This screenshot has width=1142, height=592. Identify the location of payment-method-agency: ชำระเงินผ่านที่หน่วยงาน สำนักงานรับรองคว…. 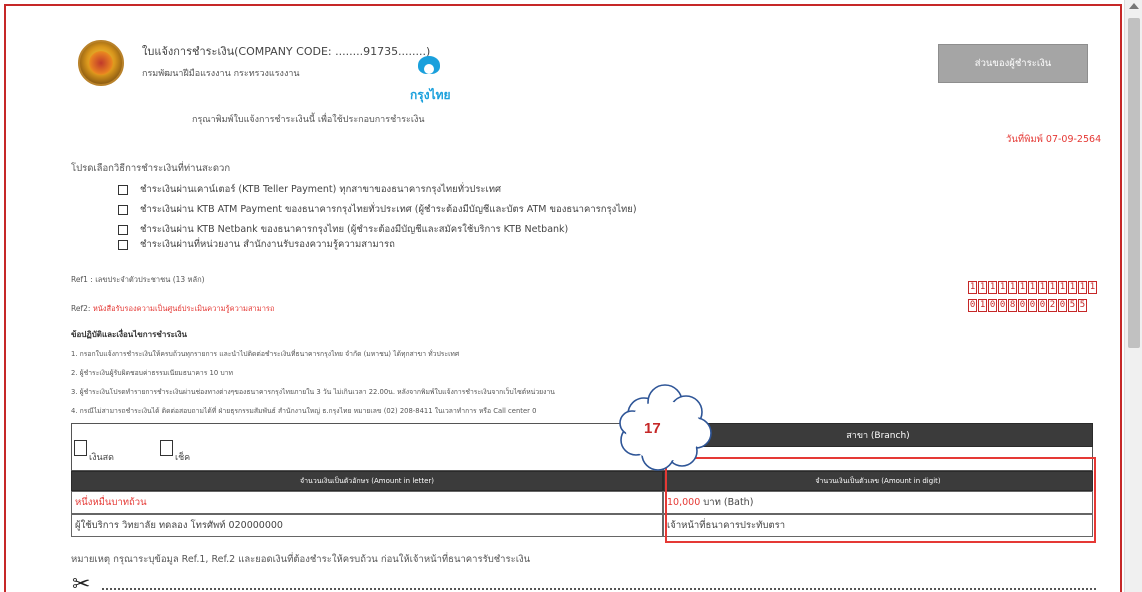
(256, 244).